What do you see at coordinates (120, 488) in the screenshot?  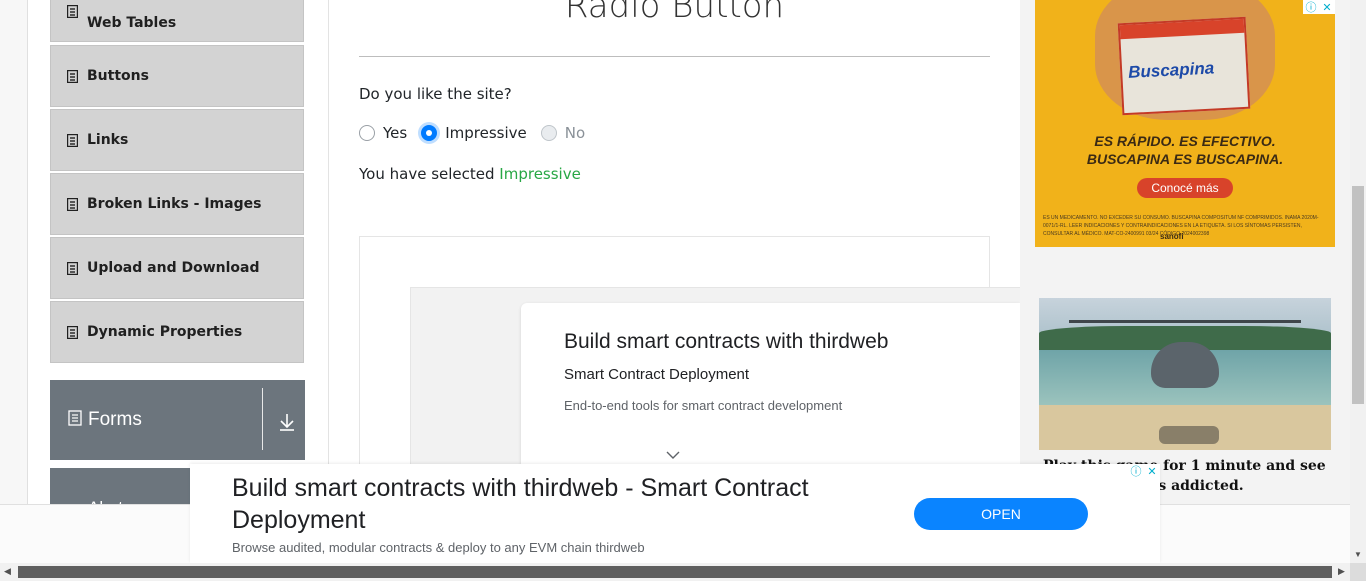 I see `sidebar-group-alerts: Alerts, Frame & Windows` at bounding box center [120, 488].